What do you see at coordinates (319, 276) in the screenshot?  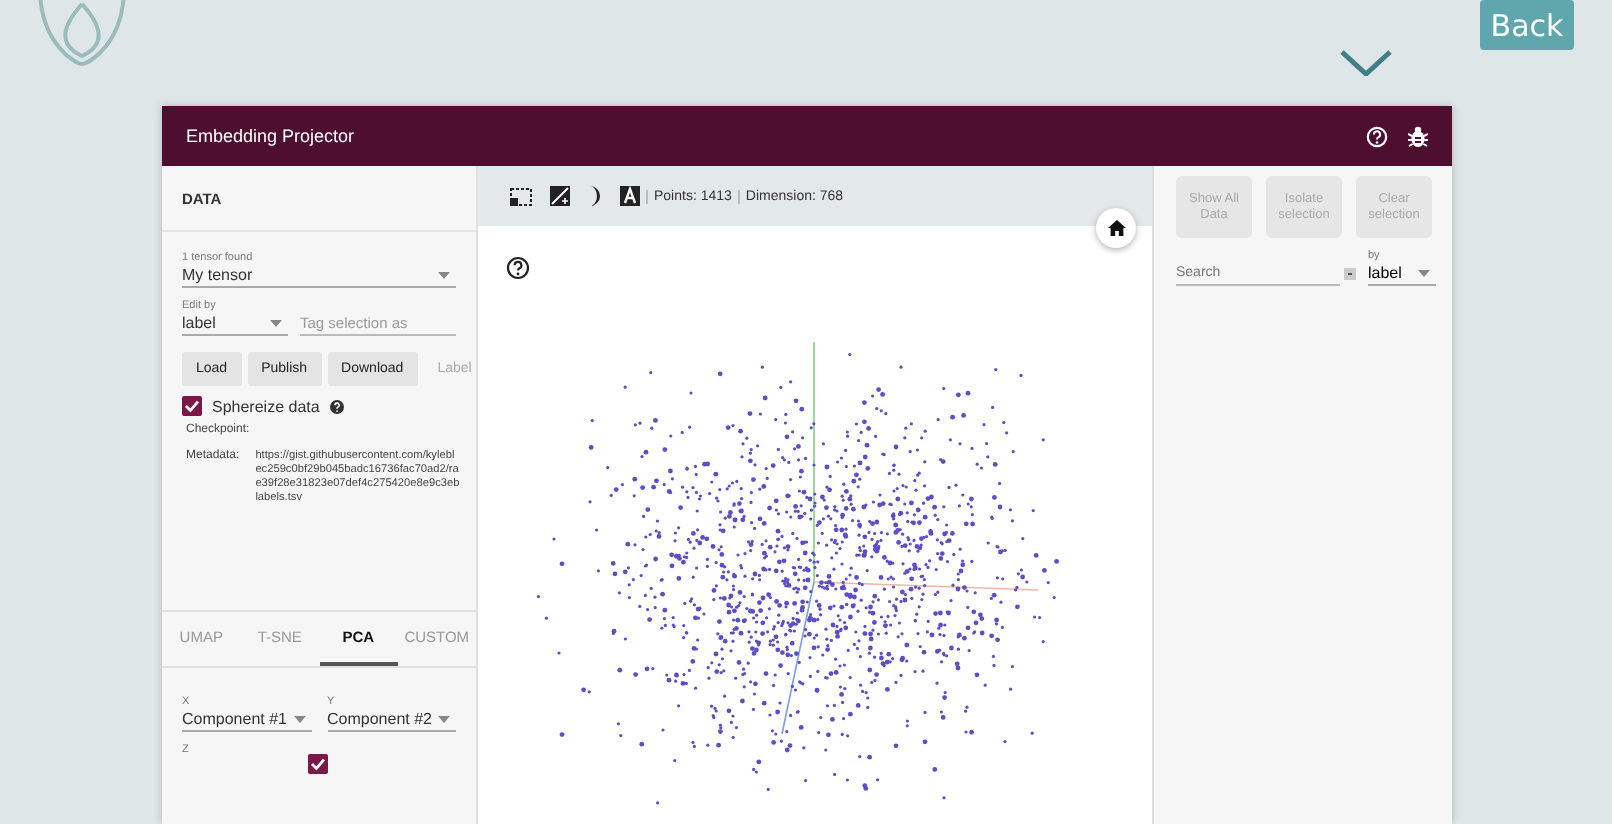 I see `tensor-dropdown: My tensor` at bounding box center [319, 276].